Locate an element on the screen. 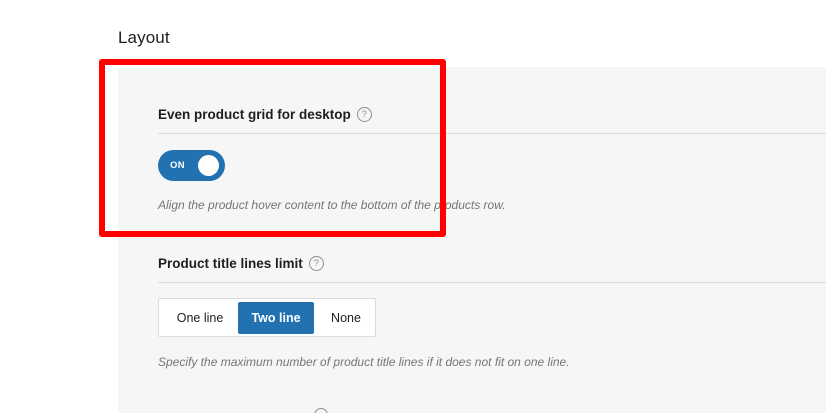 This screenshot has height=413, width=826. title-lines-field-title: Product title lines limit ? is located at coordinates (241, 263).